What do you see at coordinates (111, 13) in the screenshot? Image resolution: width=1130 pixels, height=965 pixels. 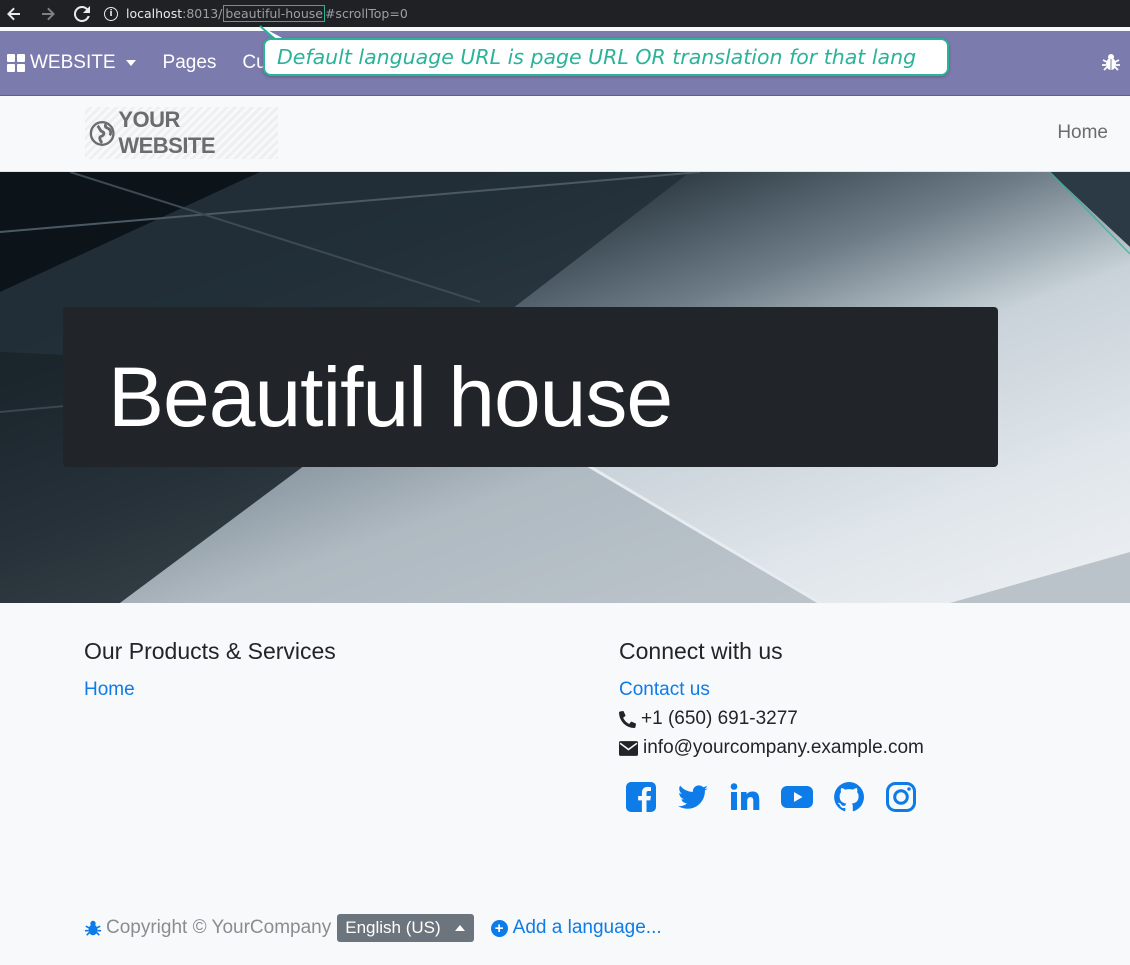 I see `site-info-icon: i` at bounding box center [111, 13].